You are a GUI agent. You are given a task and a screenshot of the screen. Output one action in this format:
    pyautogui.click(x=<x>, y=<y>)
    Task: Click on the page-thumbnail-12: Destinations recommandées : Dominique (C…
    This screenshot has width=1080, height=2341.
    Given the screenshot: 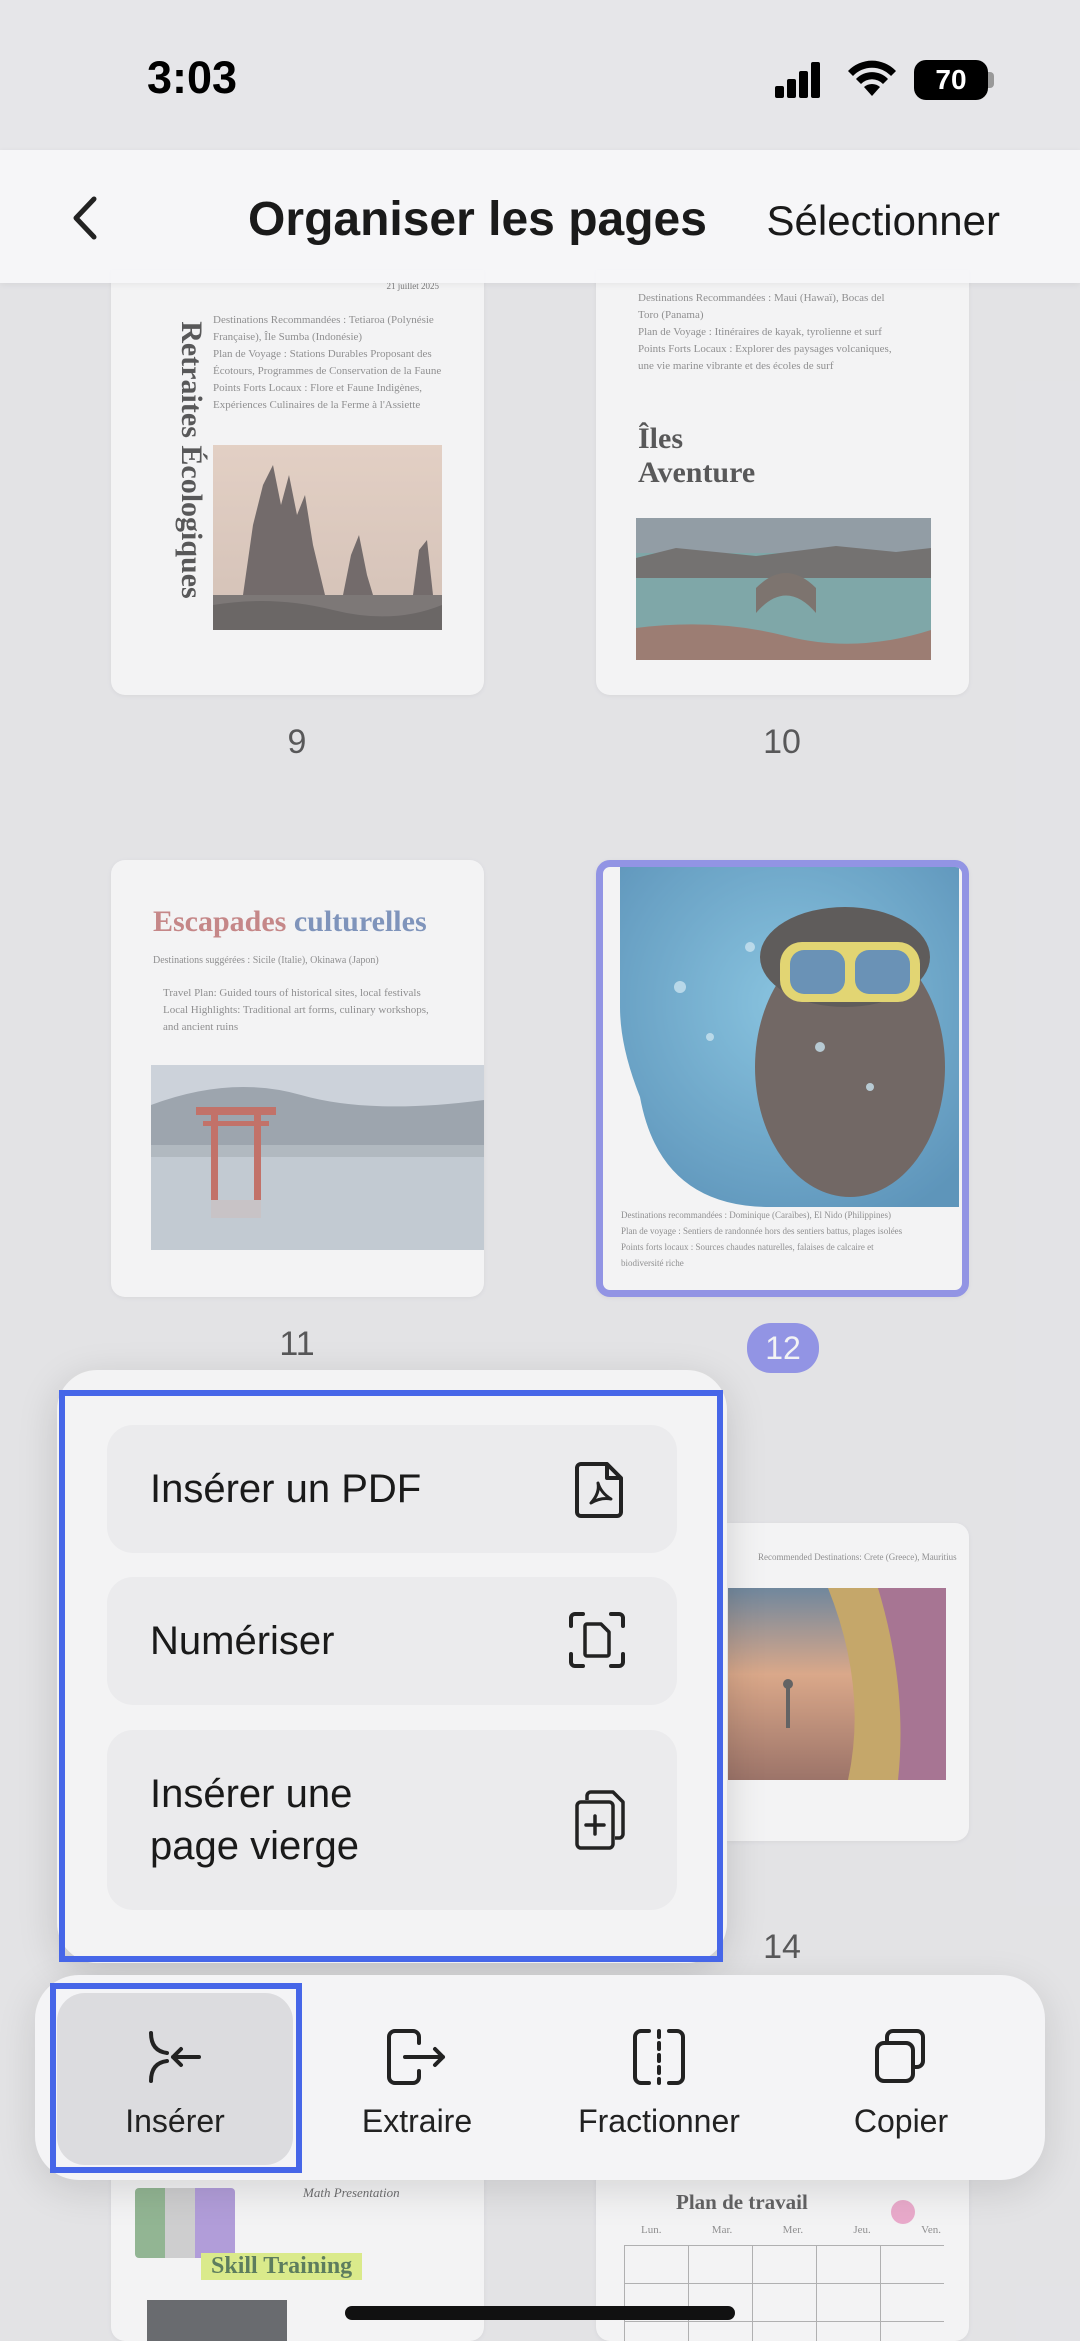 What is the action you would take?
    pyautogui.click(x=782, y=1078)
    